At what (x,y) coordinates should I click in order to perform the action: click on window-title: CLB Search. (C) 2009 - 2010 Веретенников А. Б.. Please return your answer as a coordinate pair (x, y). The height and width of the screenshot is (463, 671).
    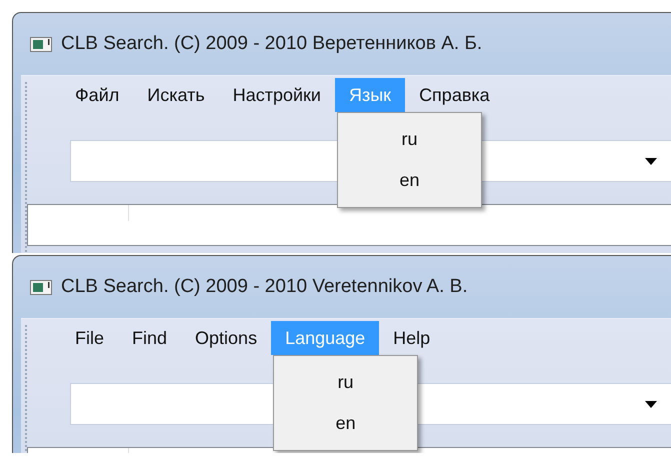
    Looking at the image, I should click on (271, 44).